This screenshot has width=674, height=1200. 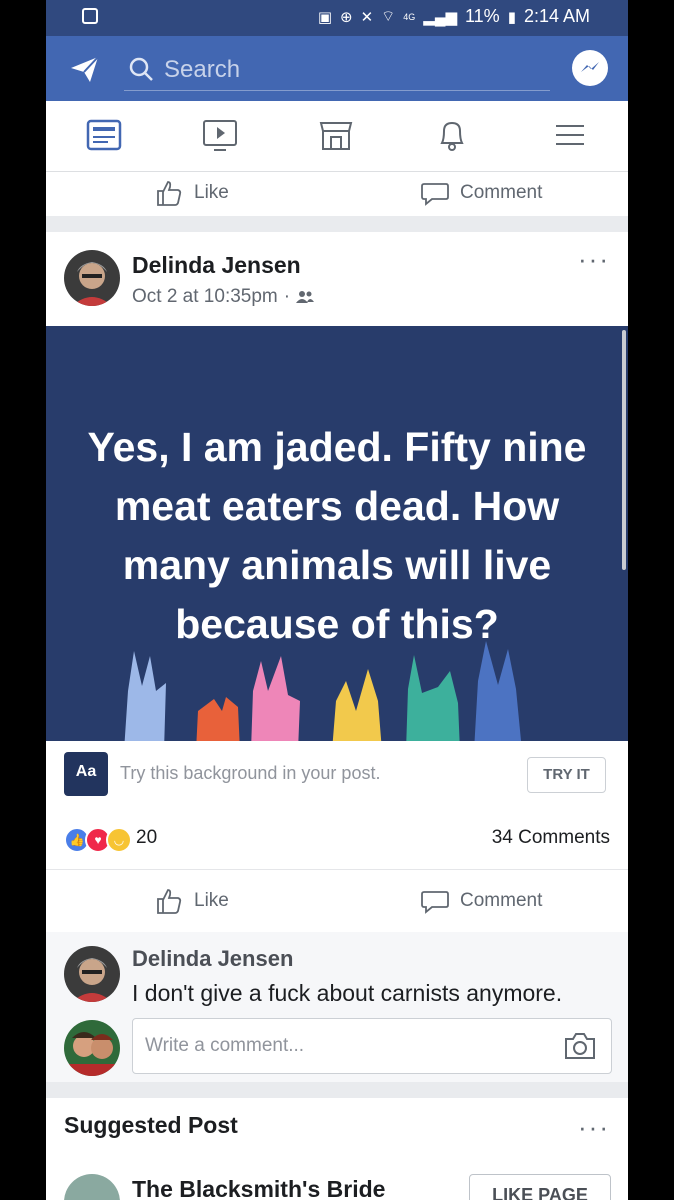 What do you see at coordinates (556, 16) in the screenshot?
I see `clock: 2:14 AM` at bounding box center [556, 16].